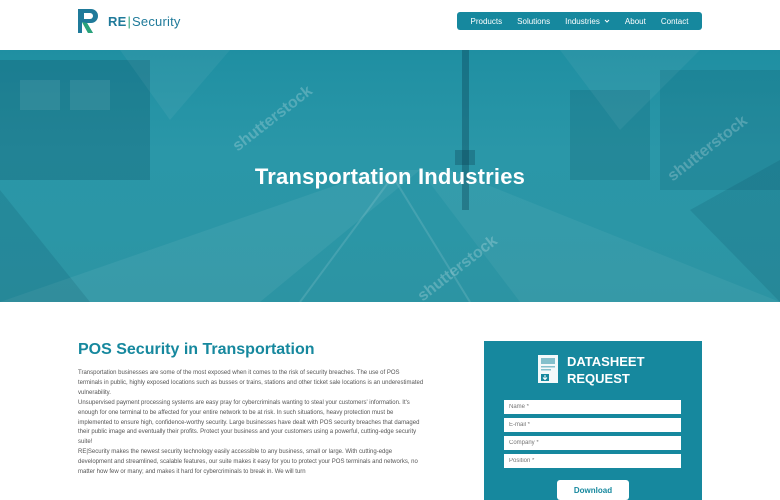 This screenshot has width=780, height=500. What do you see at coordinates (593, 490) in the screenshot?
I see `download-button: Download` at bounding box center [593, 490].